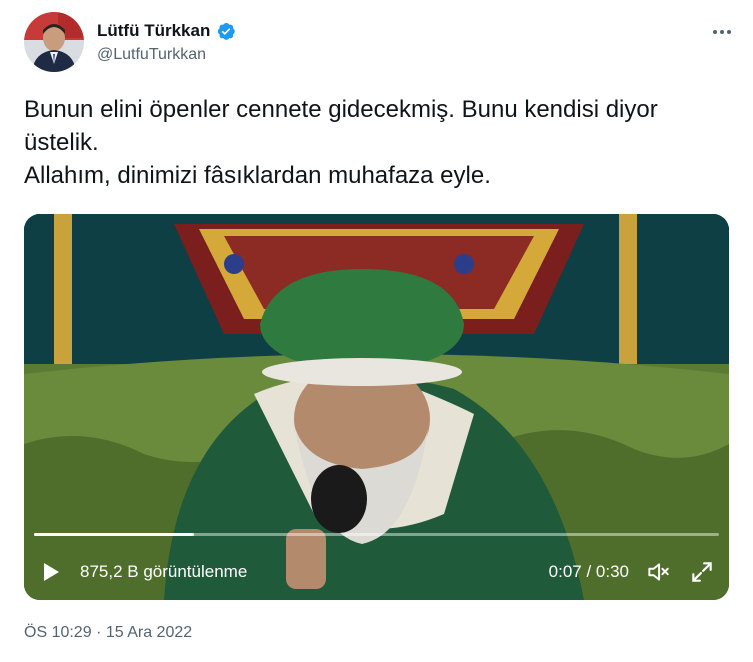  Describe the element at coordinates (50, 572) in the screenshot. I see `play-icon` at that location.